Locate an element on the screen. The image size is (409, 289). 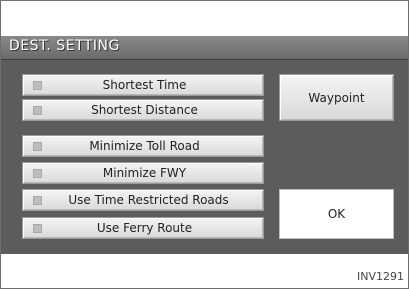
waypoint-button: Waypoint is located at coordinates (336, 97).